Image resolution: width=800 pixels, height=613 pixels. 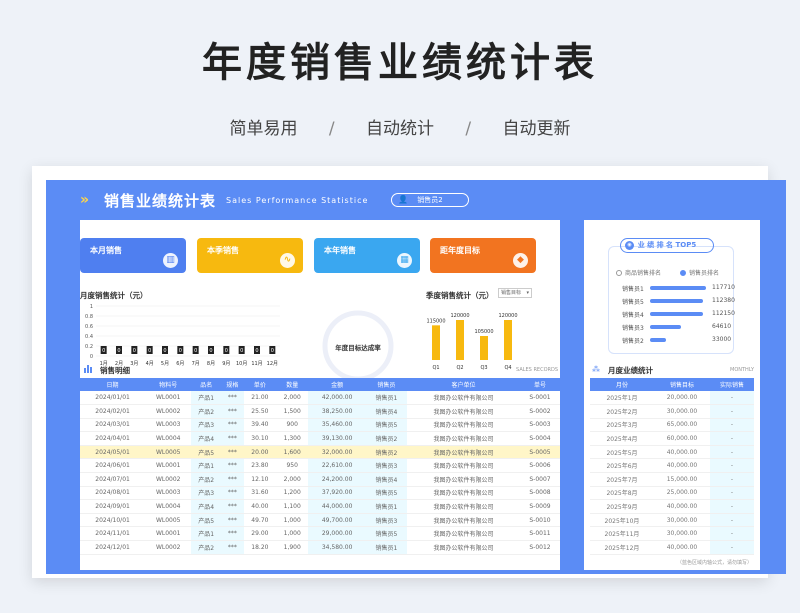 I want to click on table-cell: 1,000, so click(x=292, y=534).